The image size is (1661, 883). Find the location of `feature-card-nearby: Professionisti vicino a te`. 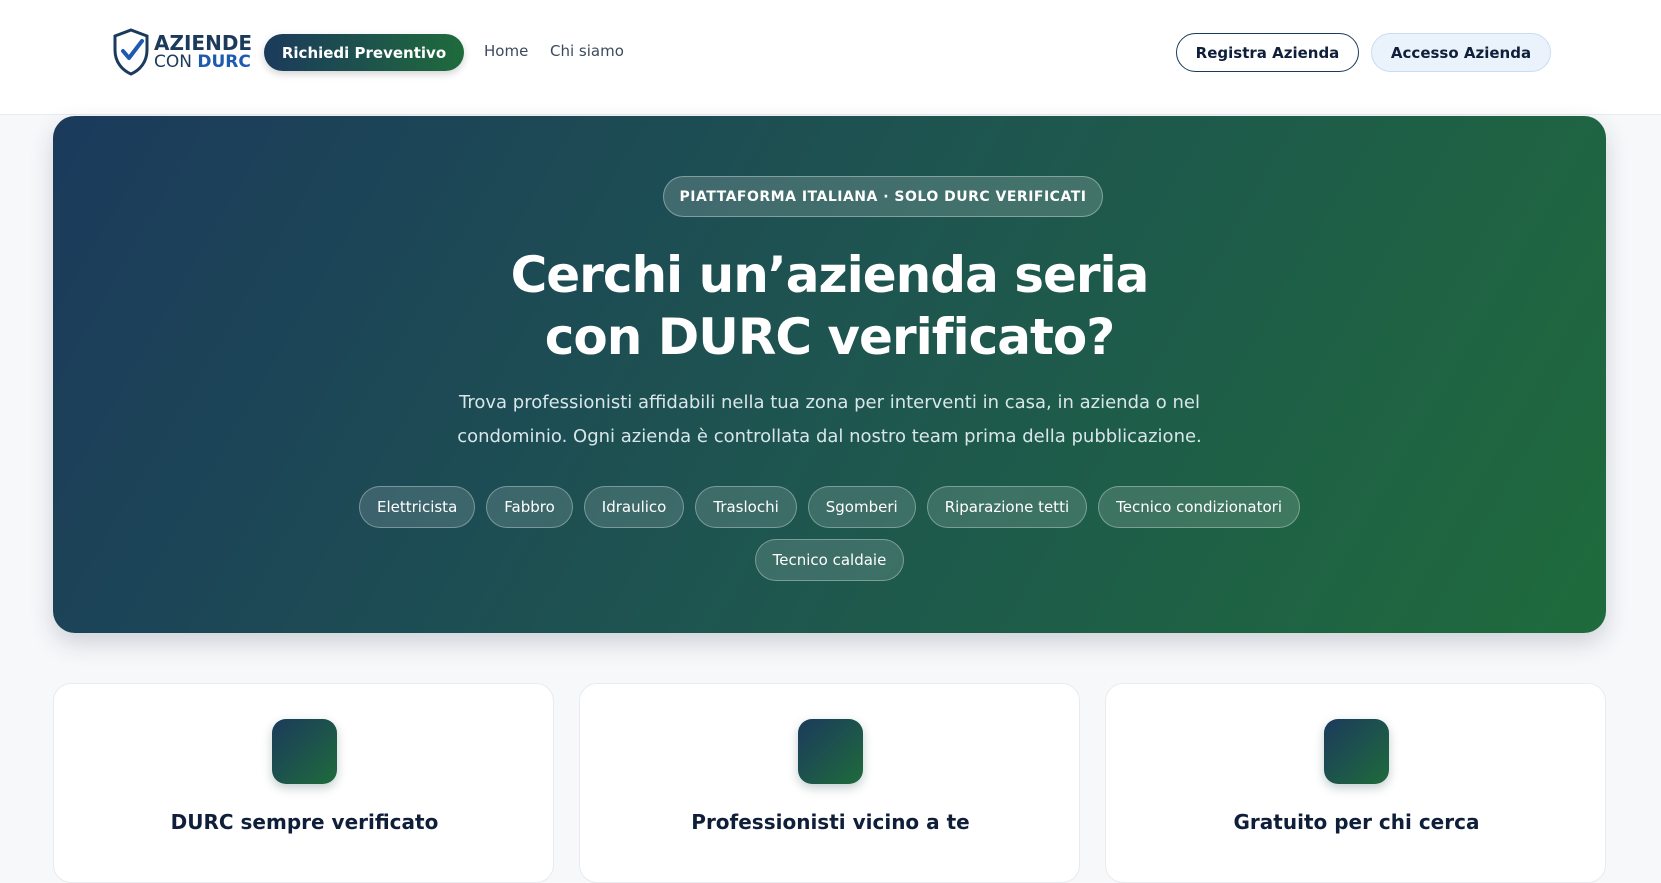

feature-card-nearby: Professionisti vicino a te is located at coordinates (829, 783).